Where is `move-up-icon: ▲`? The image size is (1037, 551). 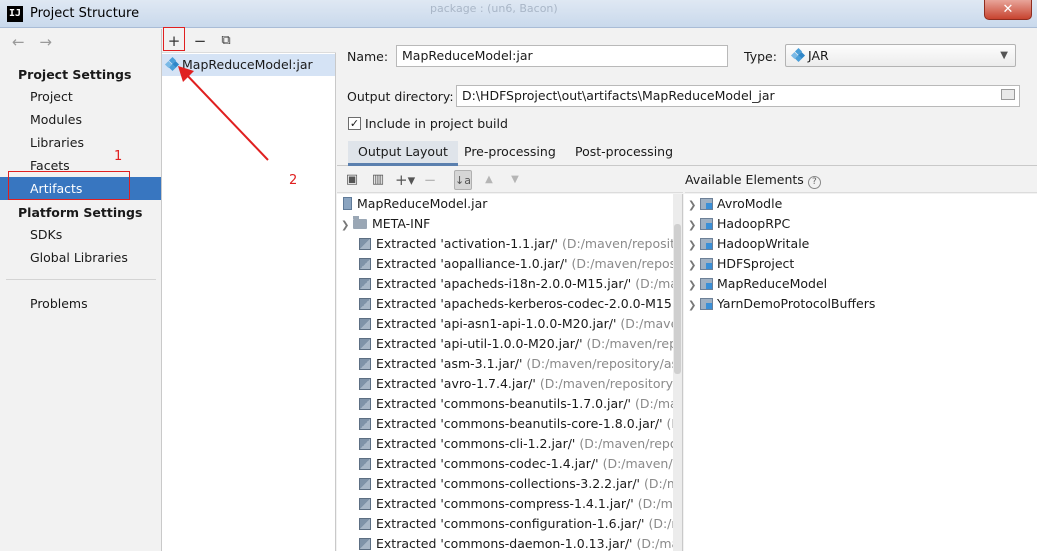 move-up-icon: ▲ is located at coordinates (489, 180).